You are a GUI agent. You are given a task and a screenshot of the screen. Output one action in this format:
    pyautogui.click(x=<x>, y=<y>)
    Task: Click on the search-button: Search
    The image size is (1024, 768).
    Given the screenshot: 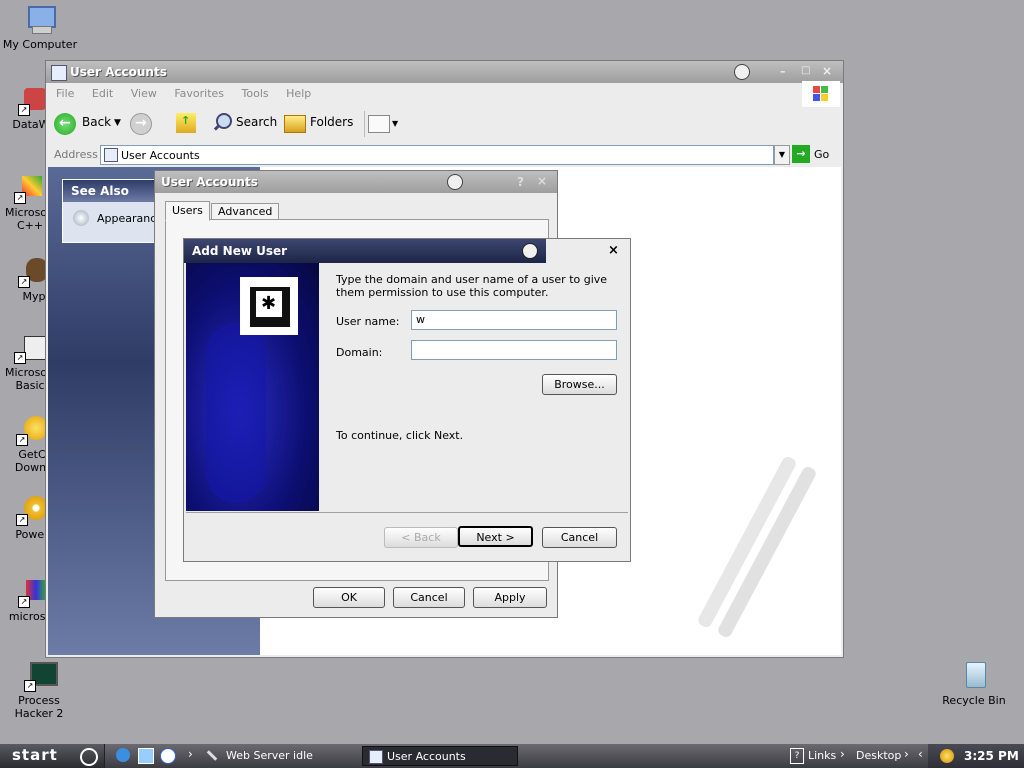 What is the action you would take?
    pyautogui.click(x=256, y=122)
    